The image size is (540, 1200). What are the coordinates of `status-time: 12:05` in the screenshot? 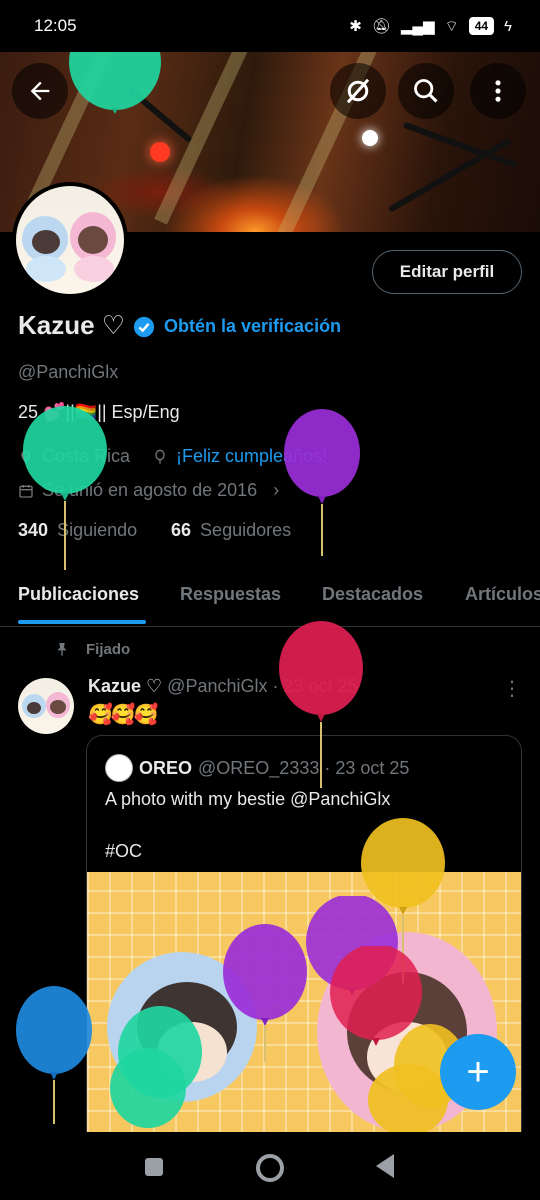 It's located at (55, 25).